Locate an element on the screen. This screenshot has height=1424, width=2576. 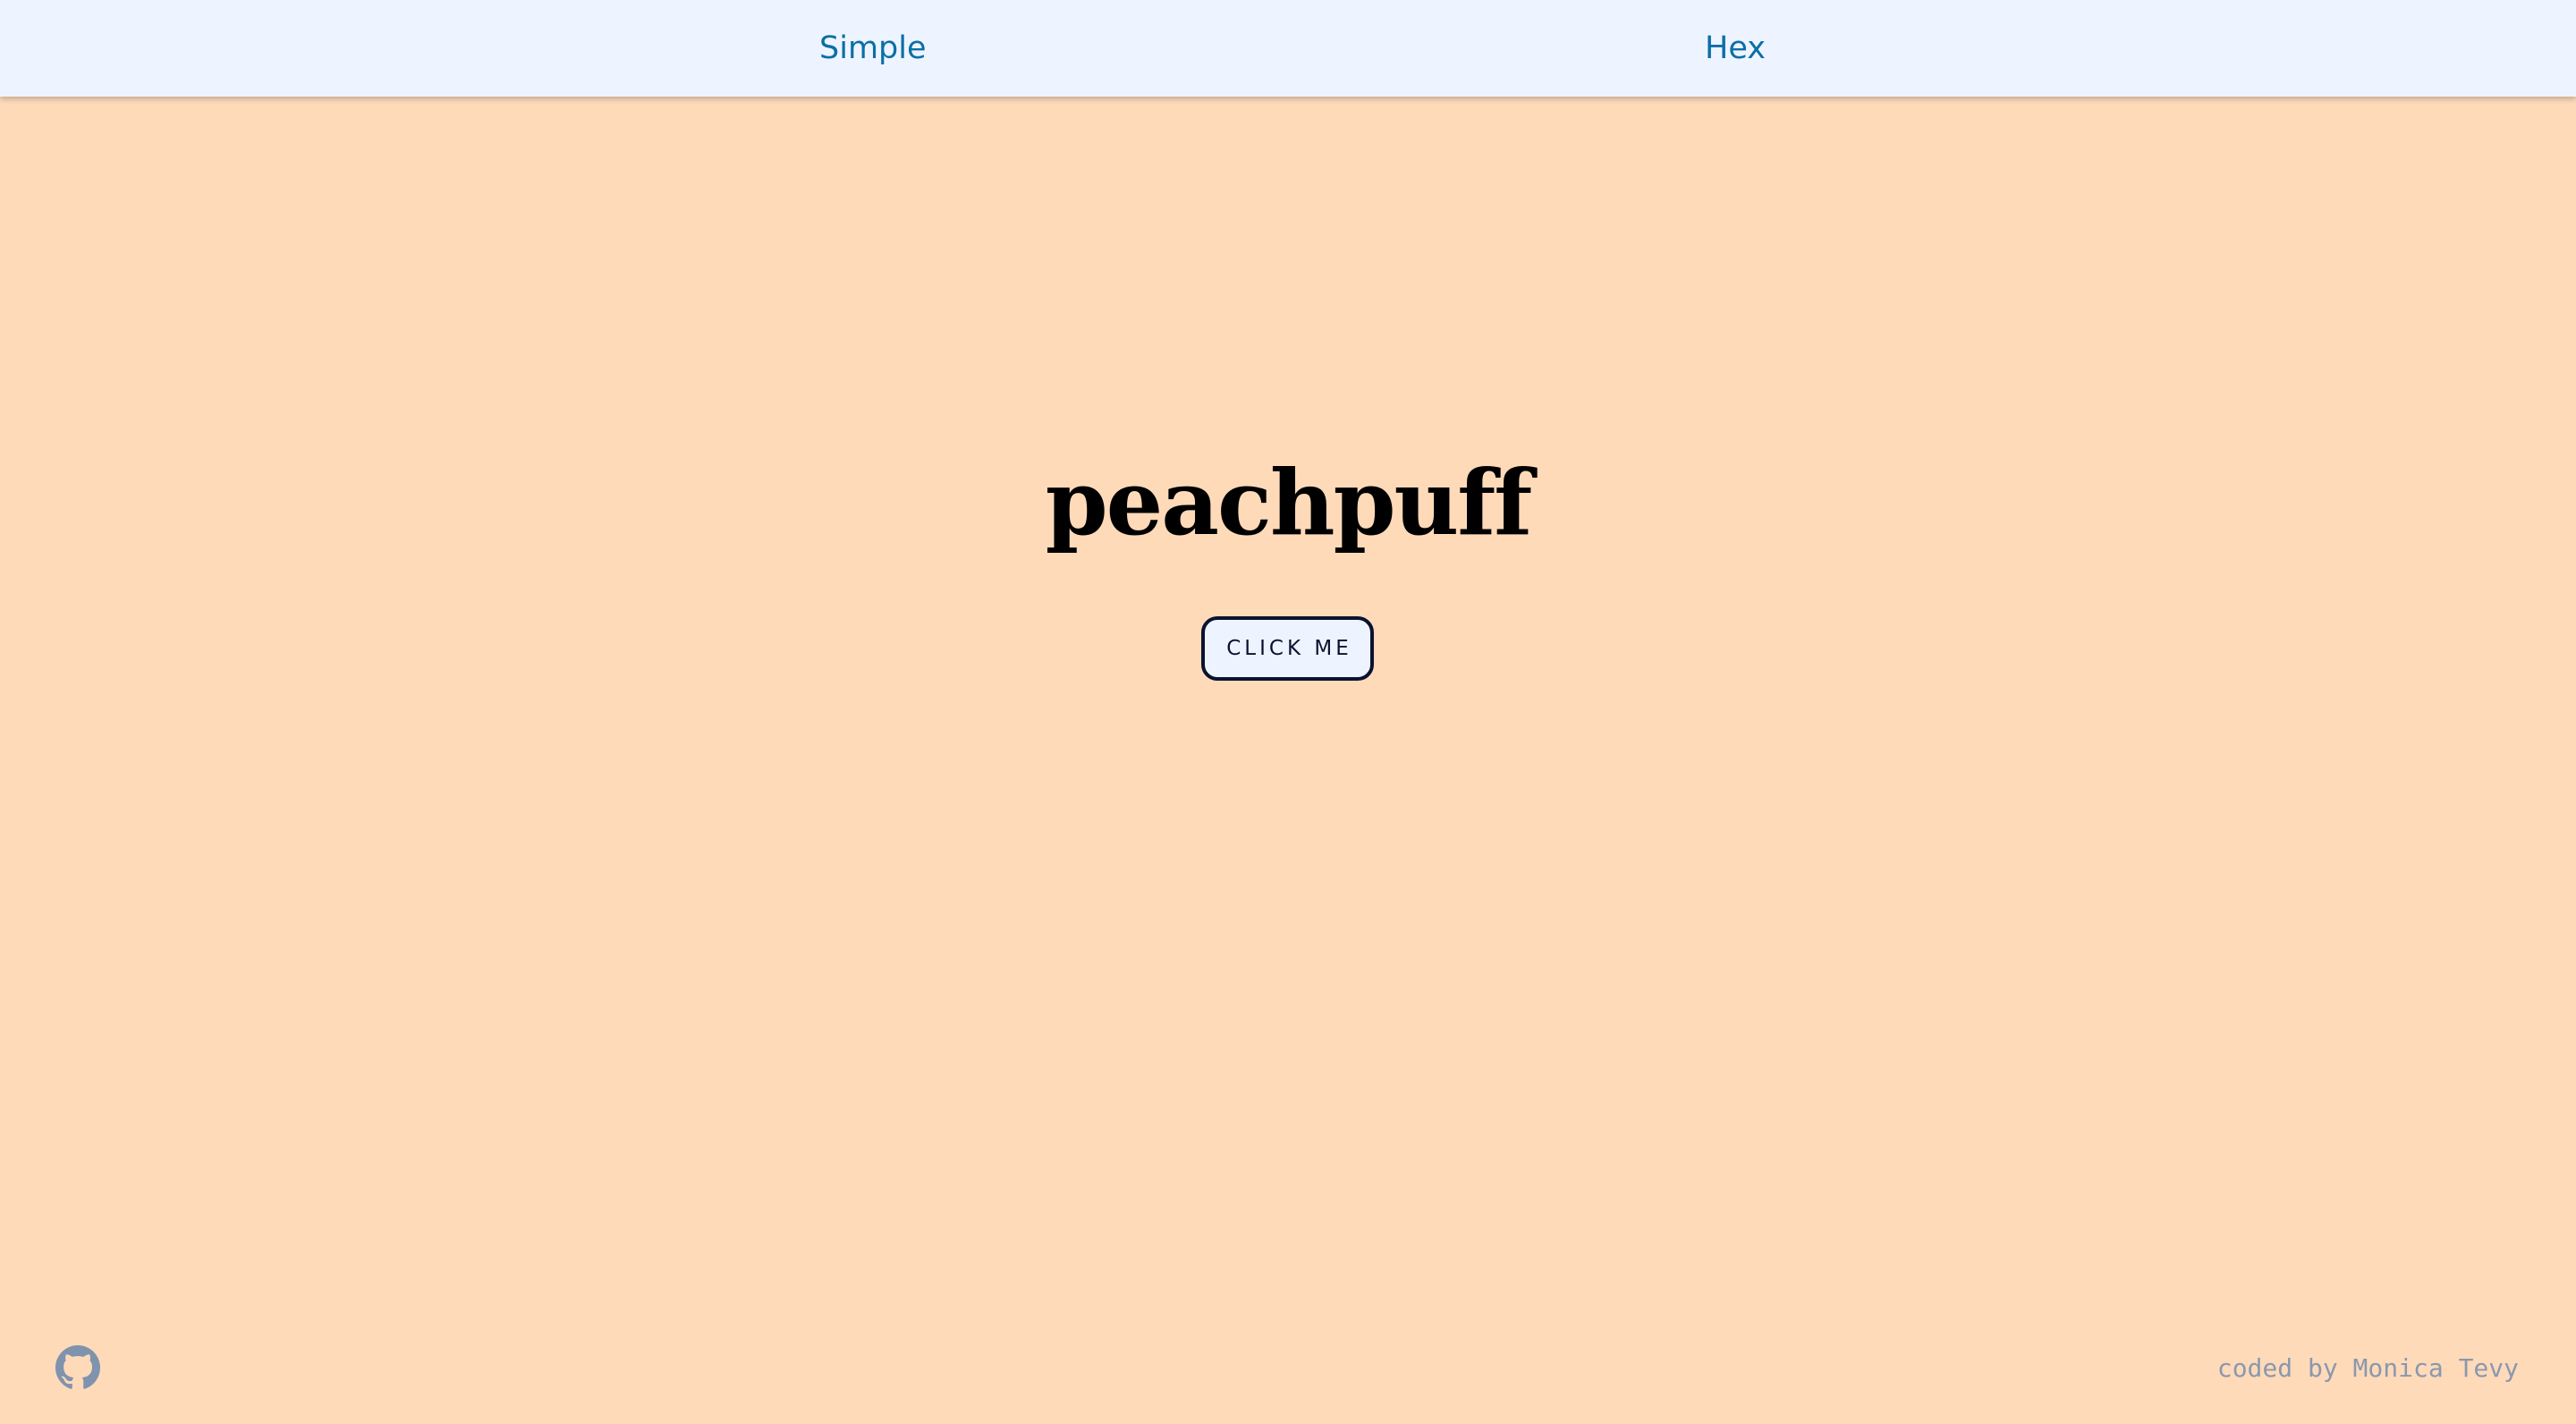
github-icon is located at coordinates (77, 1367).